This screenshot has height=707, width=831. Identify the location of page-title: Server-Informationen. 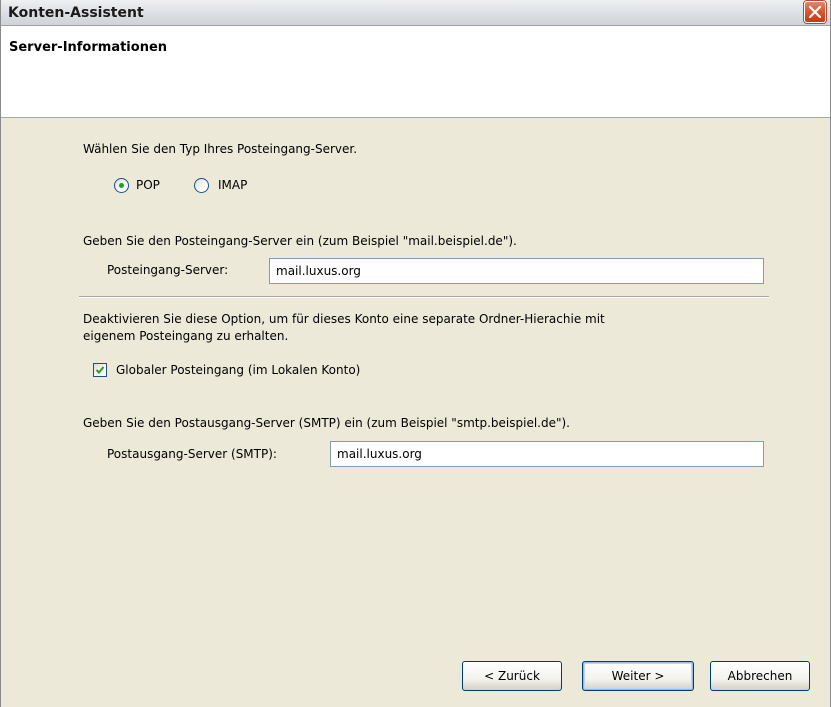
(88, 47).